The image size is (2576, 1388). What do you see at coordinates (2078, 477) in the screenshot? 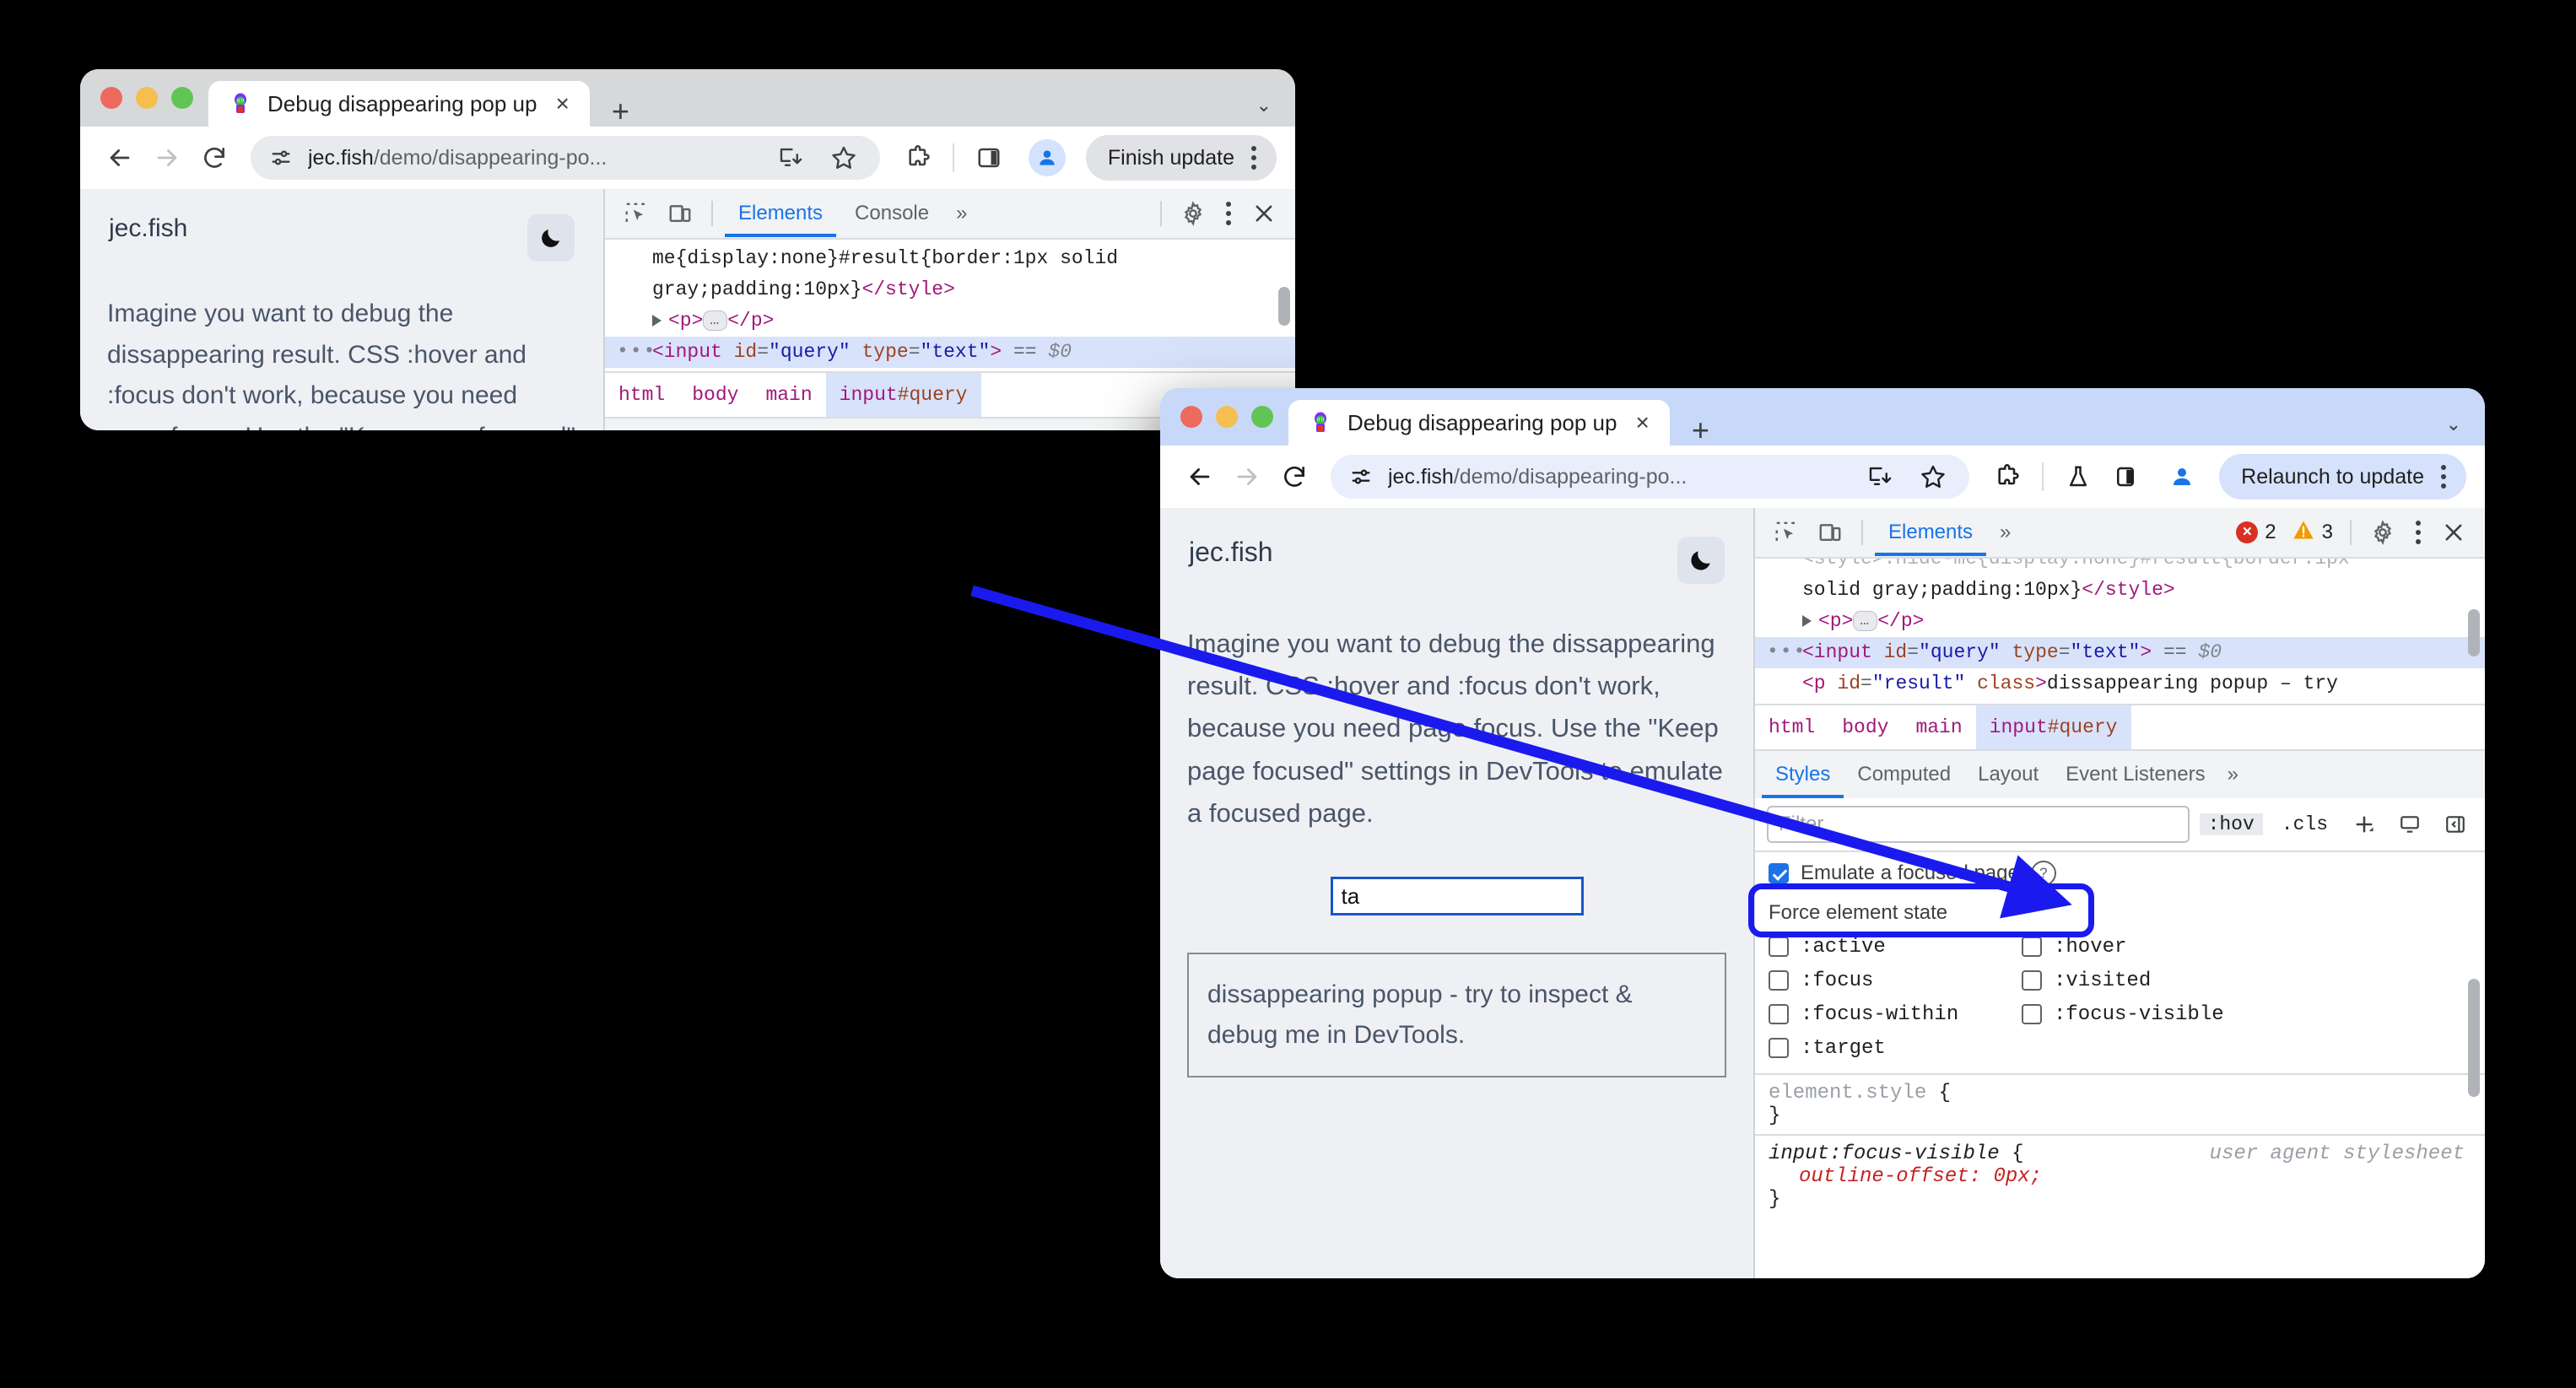
I see `flask-icon` at bounding box center [2078, 477].